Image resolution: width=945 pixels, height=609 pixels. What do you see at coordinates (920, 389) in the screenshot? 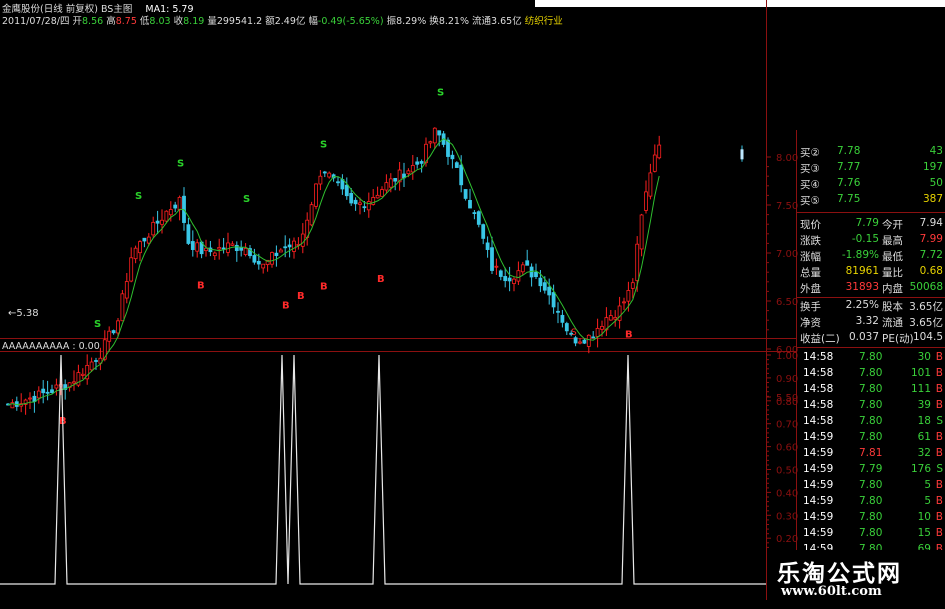
I see `trade-volume: 111` at bounding box center [920, 389].